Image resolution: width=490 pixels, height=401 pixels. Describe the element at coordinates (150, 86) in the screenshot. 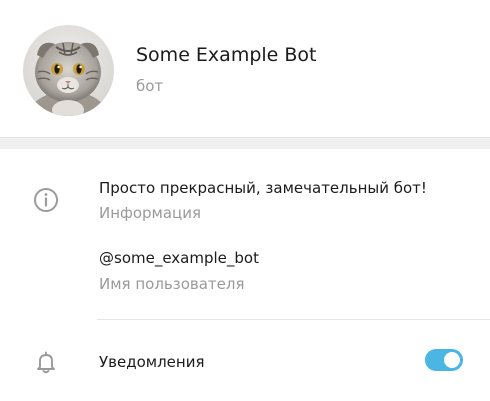

I see `profile-subtitle: бот` at that location.